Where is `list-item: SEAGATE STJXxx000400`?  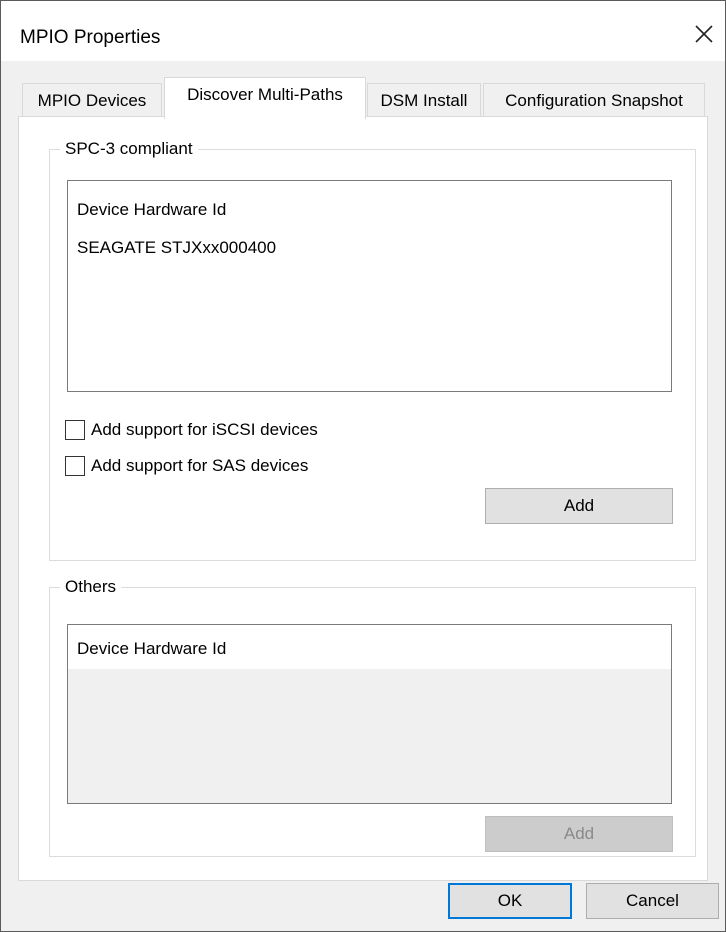
list-item: SEAGATE STJXxx000400 is located at coordinates (176, 248).